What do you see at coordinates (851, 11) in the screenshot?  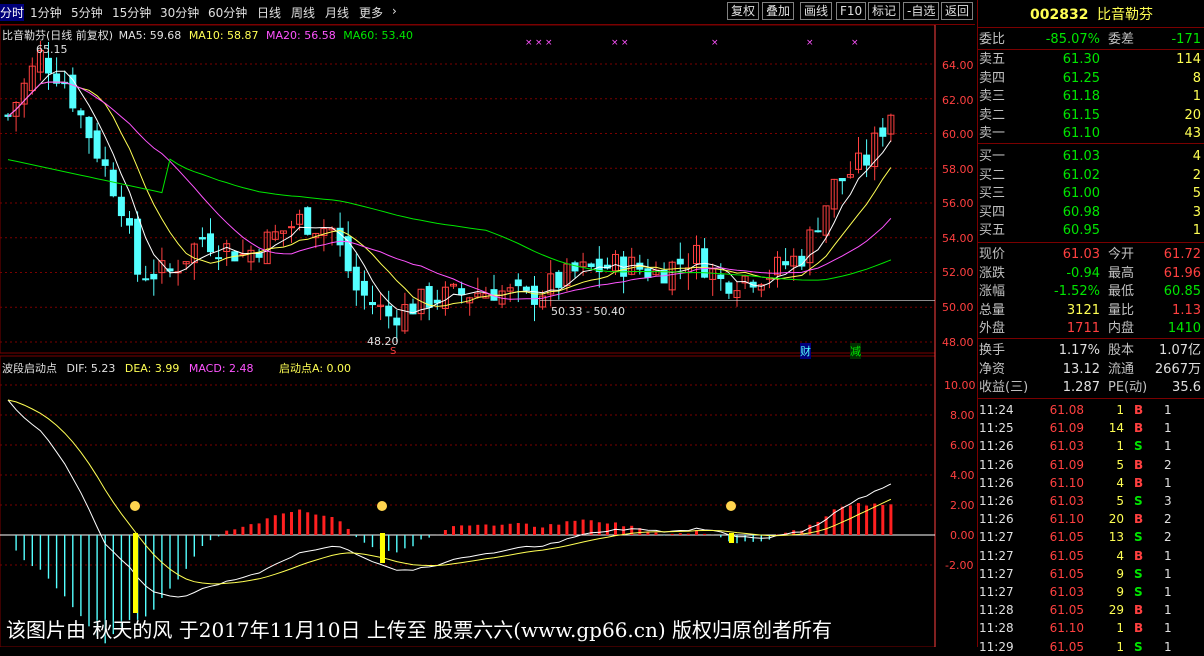 I see `f10-button: F10` at bounding box center [851, 11].